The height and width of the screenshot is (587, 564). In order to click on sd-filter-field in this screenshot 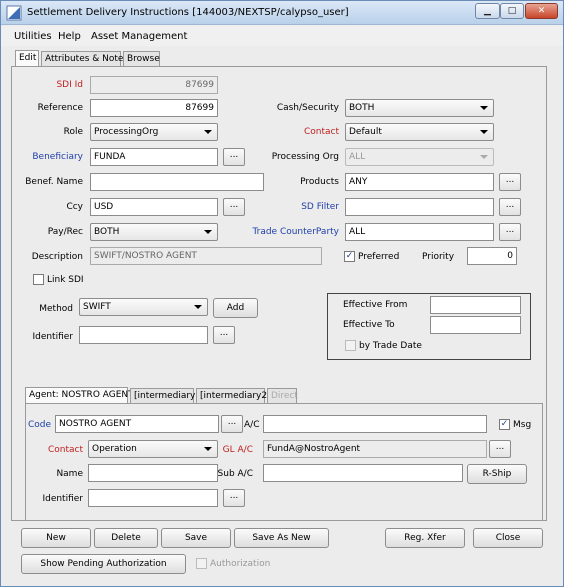, I will do `click(419, 207)`.